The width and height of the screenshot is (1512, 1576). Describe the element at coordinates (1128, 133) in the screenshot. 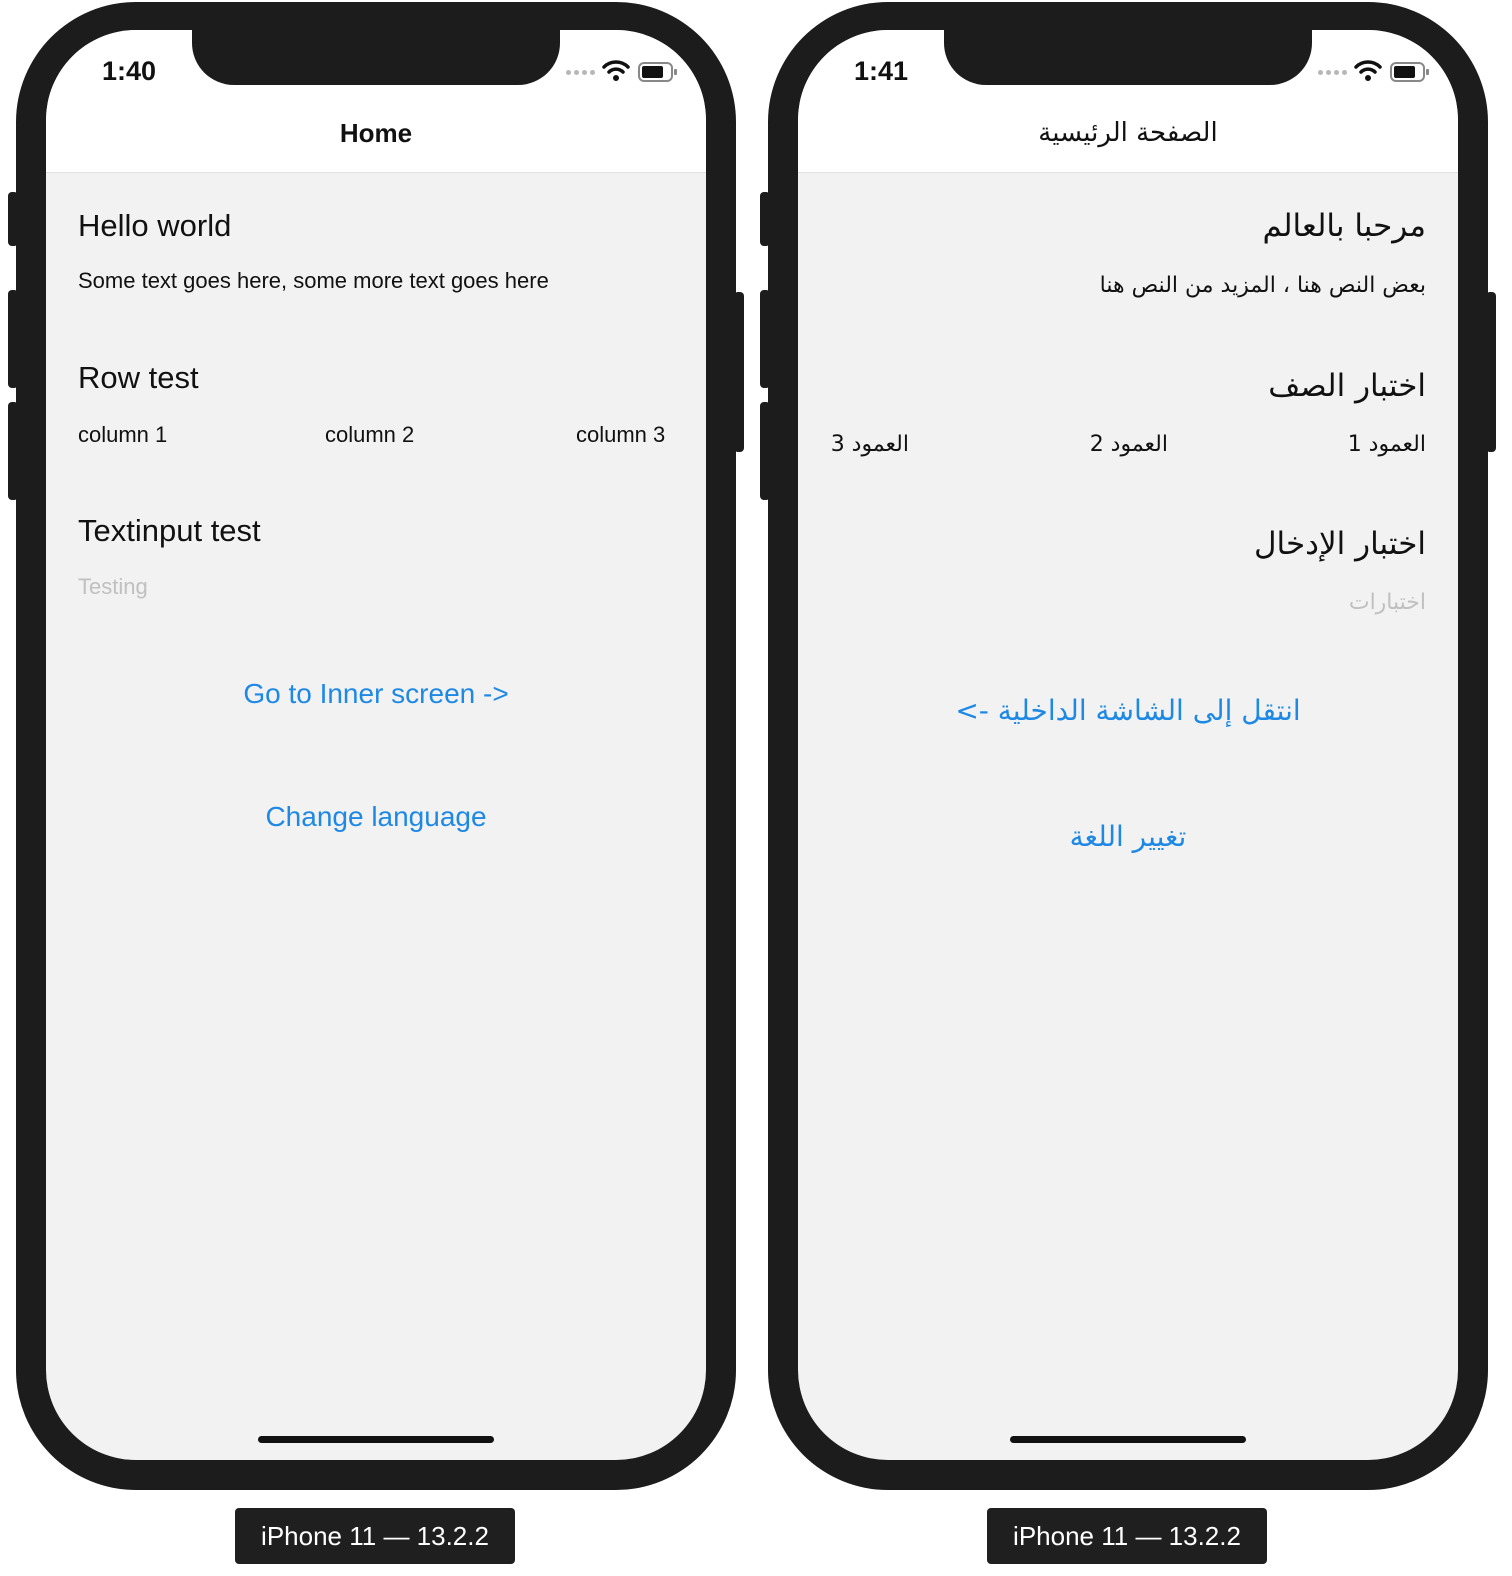

I see `page-title: الصفحة الرئيسية` at that location.